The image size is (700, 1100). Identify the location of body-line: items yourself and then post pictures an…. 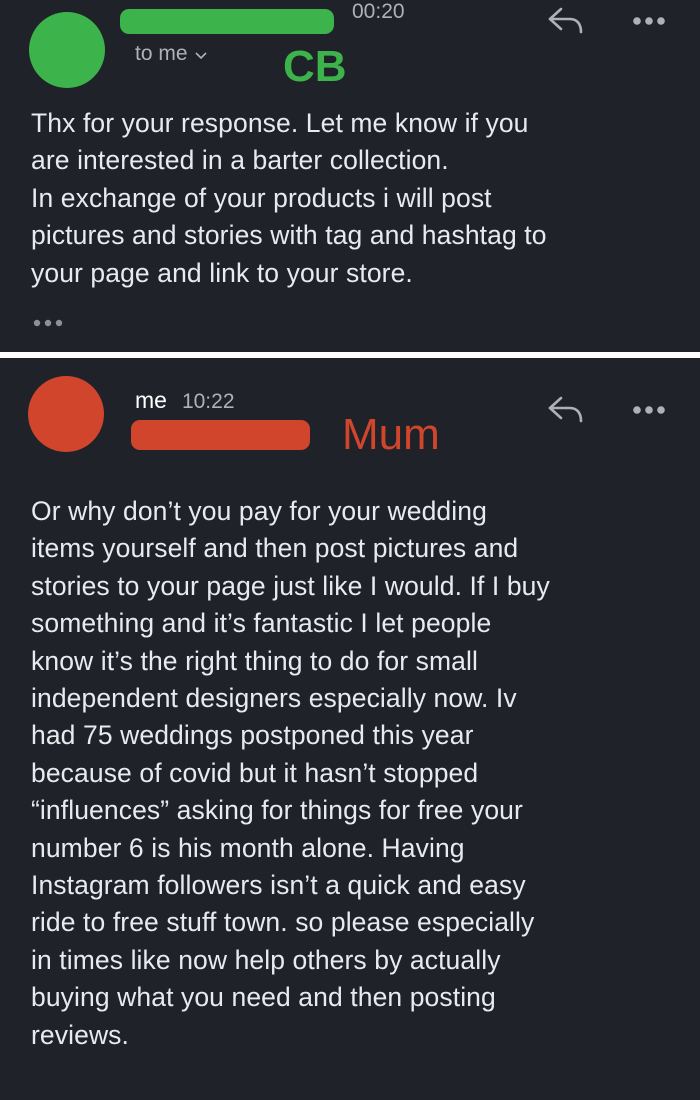
(275, 548).